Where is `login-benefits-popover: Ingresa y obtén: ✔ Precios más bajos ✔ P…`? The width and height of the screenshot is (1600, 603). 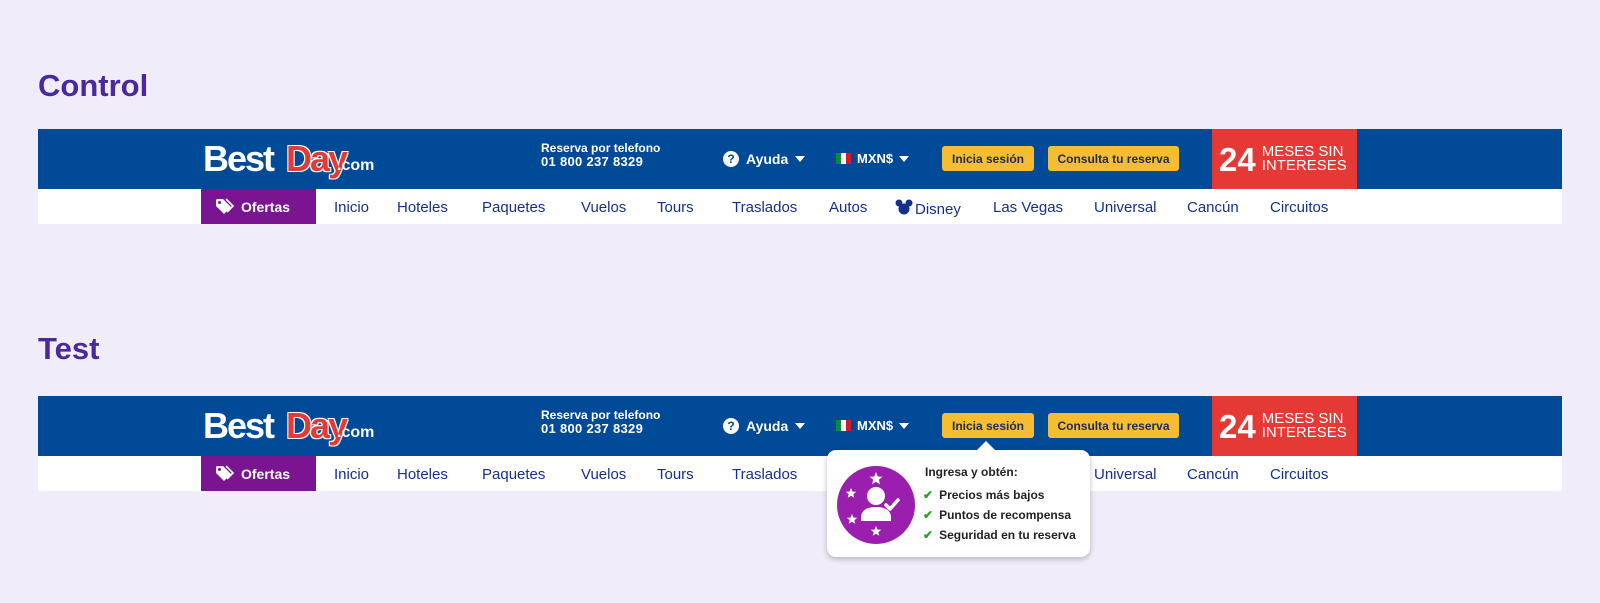 login-benefits-popover: Ingresa y obtén: ✔ Precios más bajos ✔ P… is located at coordinates (958, 499).